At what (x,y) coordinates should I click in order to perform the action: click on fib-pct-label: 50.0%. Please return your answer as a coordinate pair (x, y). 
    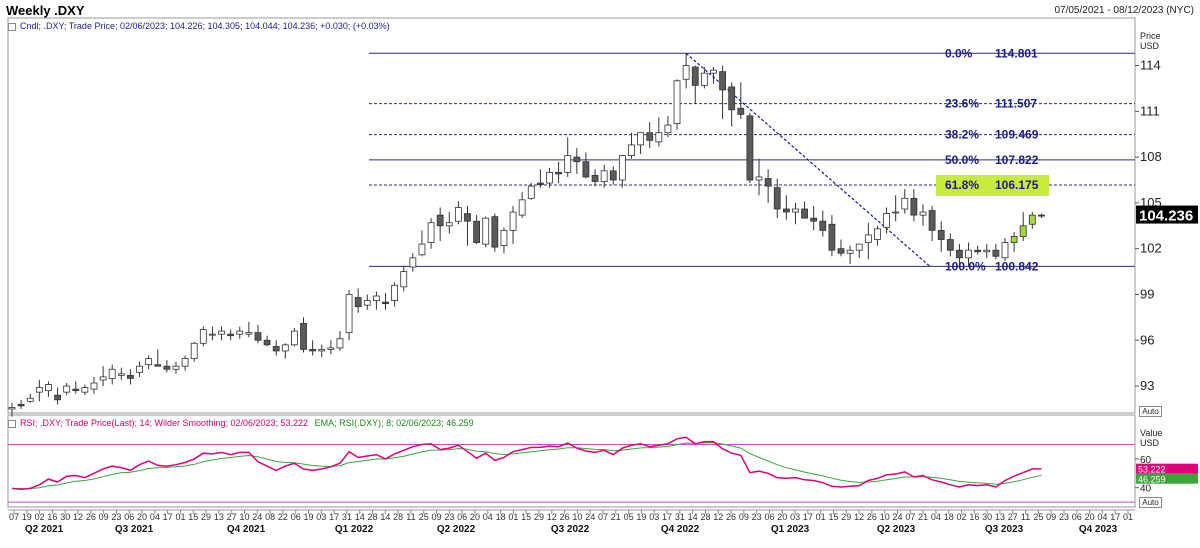
    Looking at the image, I should click on (962, 160).